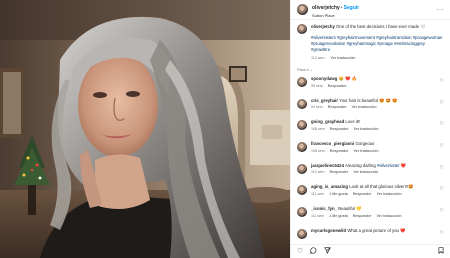 Image resolution: width=450 pixels, height=258 pixels. I want to click on caption-username: oliverjetchy, so click(323, 26).